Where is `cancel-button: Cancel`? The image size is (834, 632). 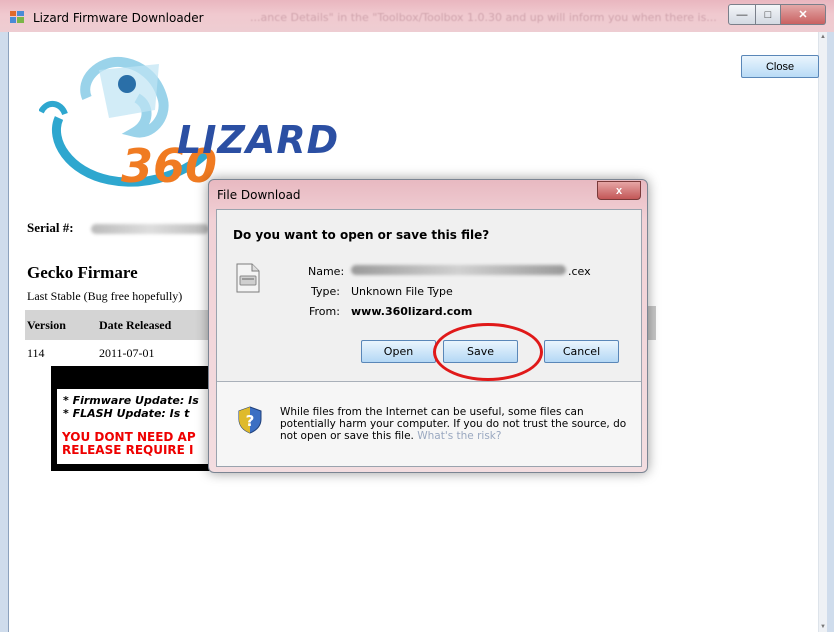 cancel-button: Cancel is located at coordinates (581, 351).